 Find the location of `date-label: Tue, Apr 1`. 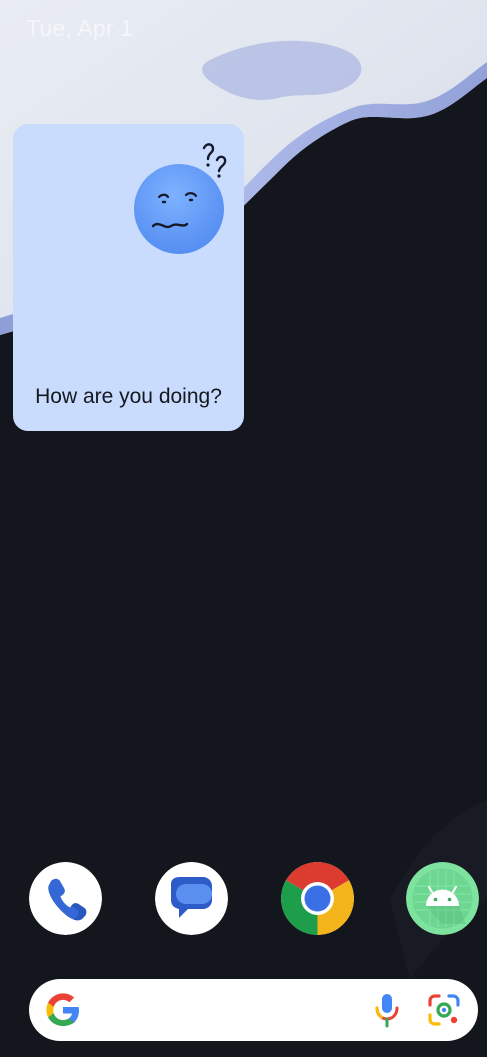

date-label: Tue, Apr 1 is located at coordinates (79, 28).